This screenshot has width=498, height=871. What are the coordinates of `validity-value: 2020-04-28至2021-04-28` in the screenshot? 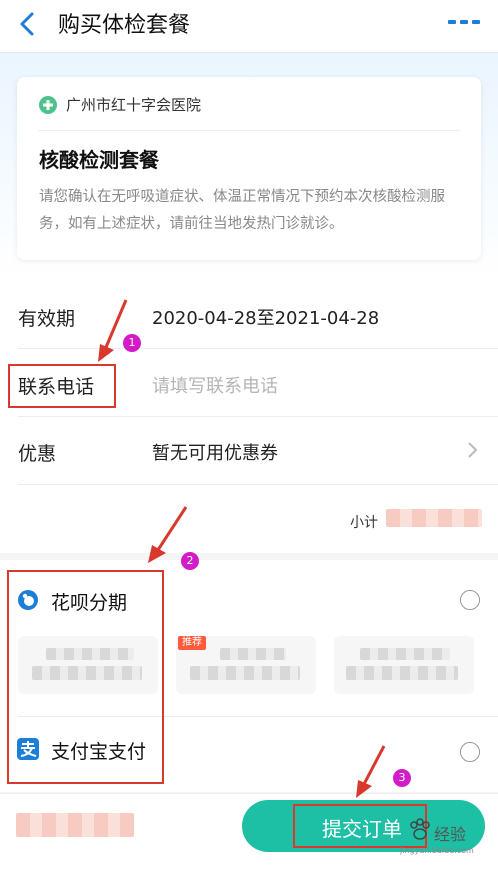 It's located at (266, 318).